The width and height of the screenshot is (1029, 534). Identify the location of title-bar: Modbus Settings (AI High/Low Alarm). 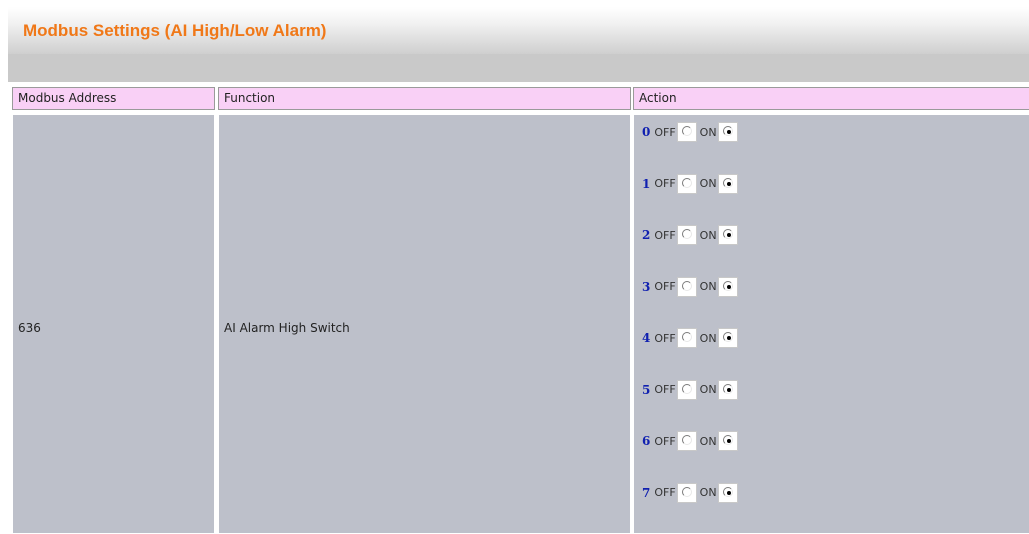
(518, 30).